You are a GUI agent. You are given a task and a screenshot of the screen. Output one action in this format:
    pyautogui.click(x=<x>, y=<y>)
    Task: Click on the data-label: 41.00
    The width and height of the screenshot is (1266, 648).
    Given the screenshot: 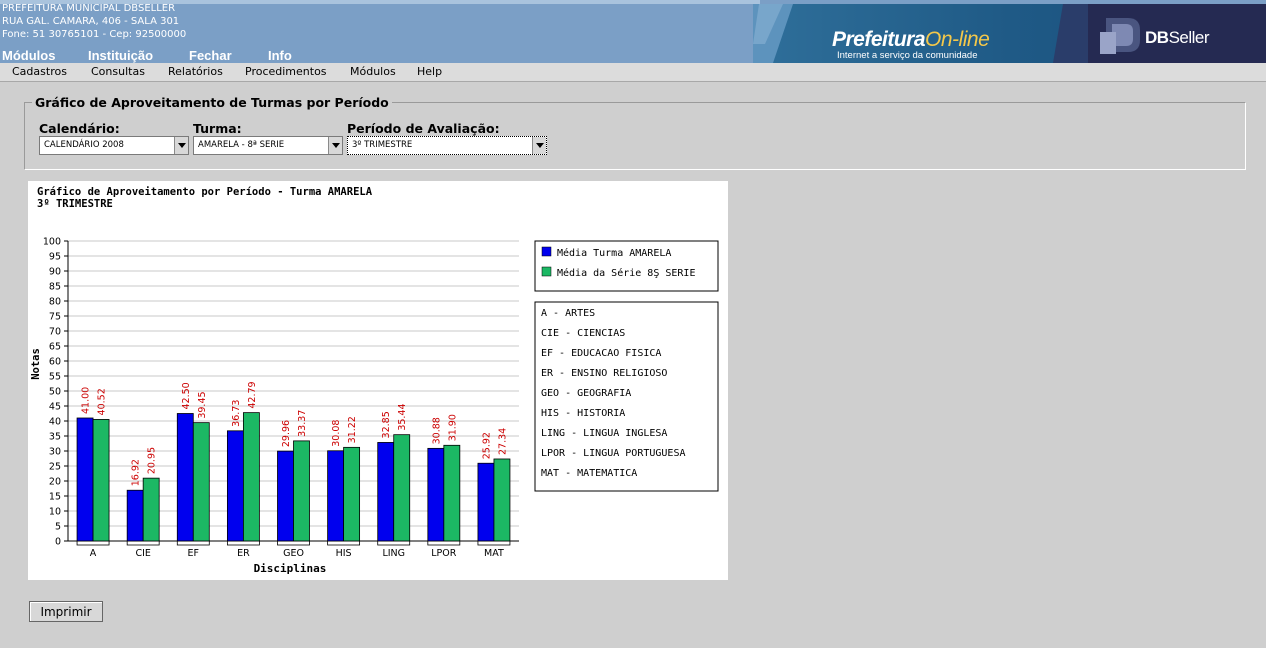 What is the action you would take?
    pyautogui.click(x=86, y=400)
    